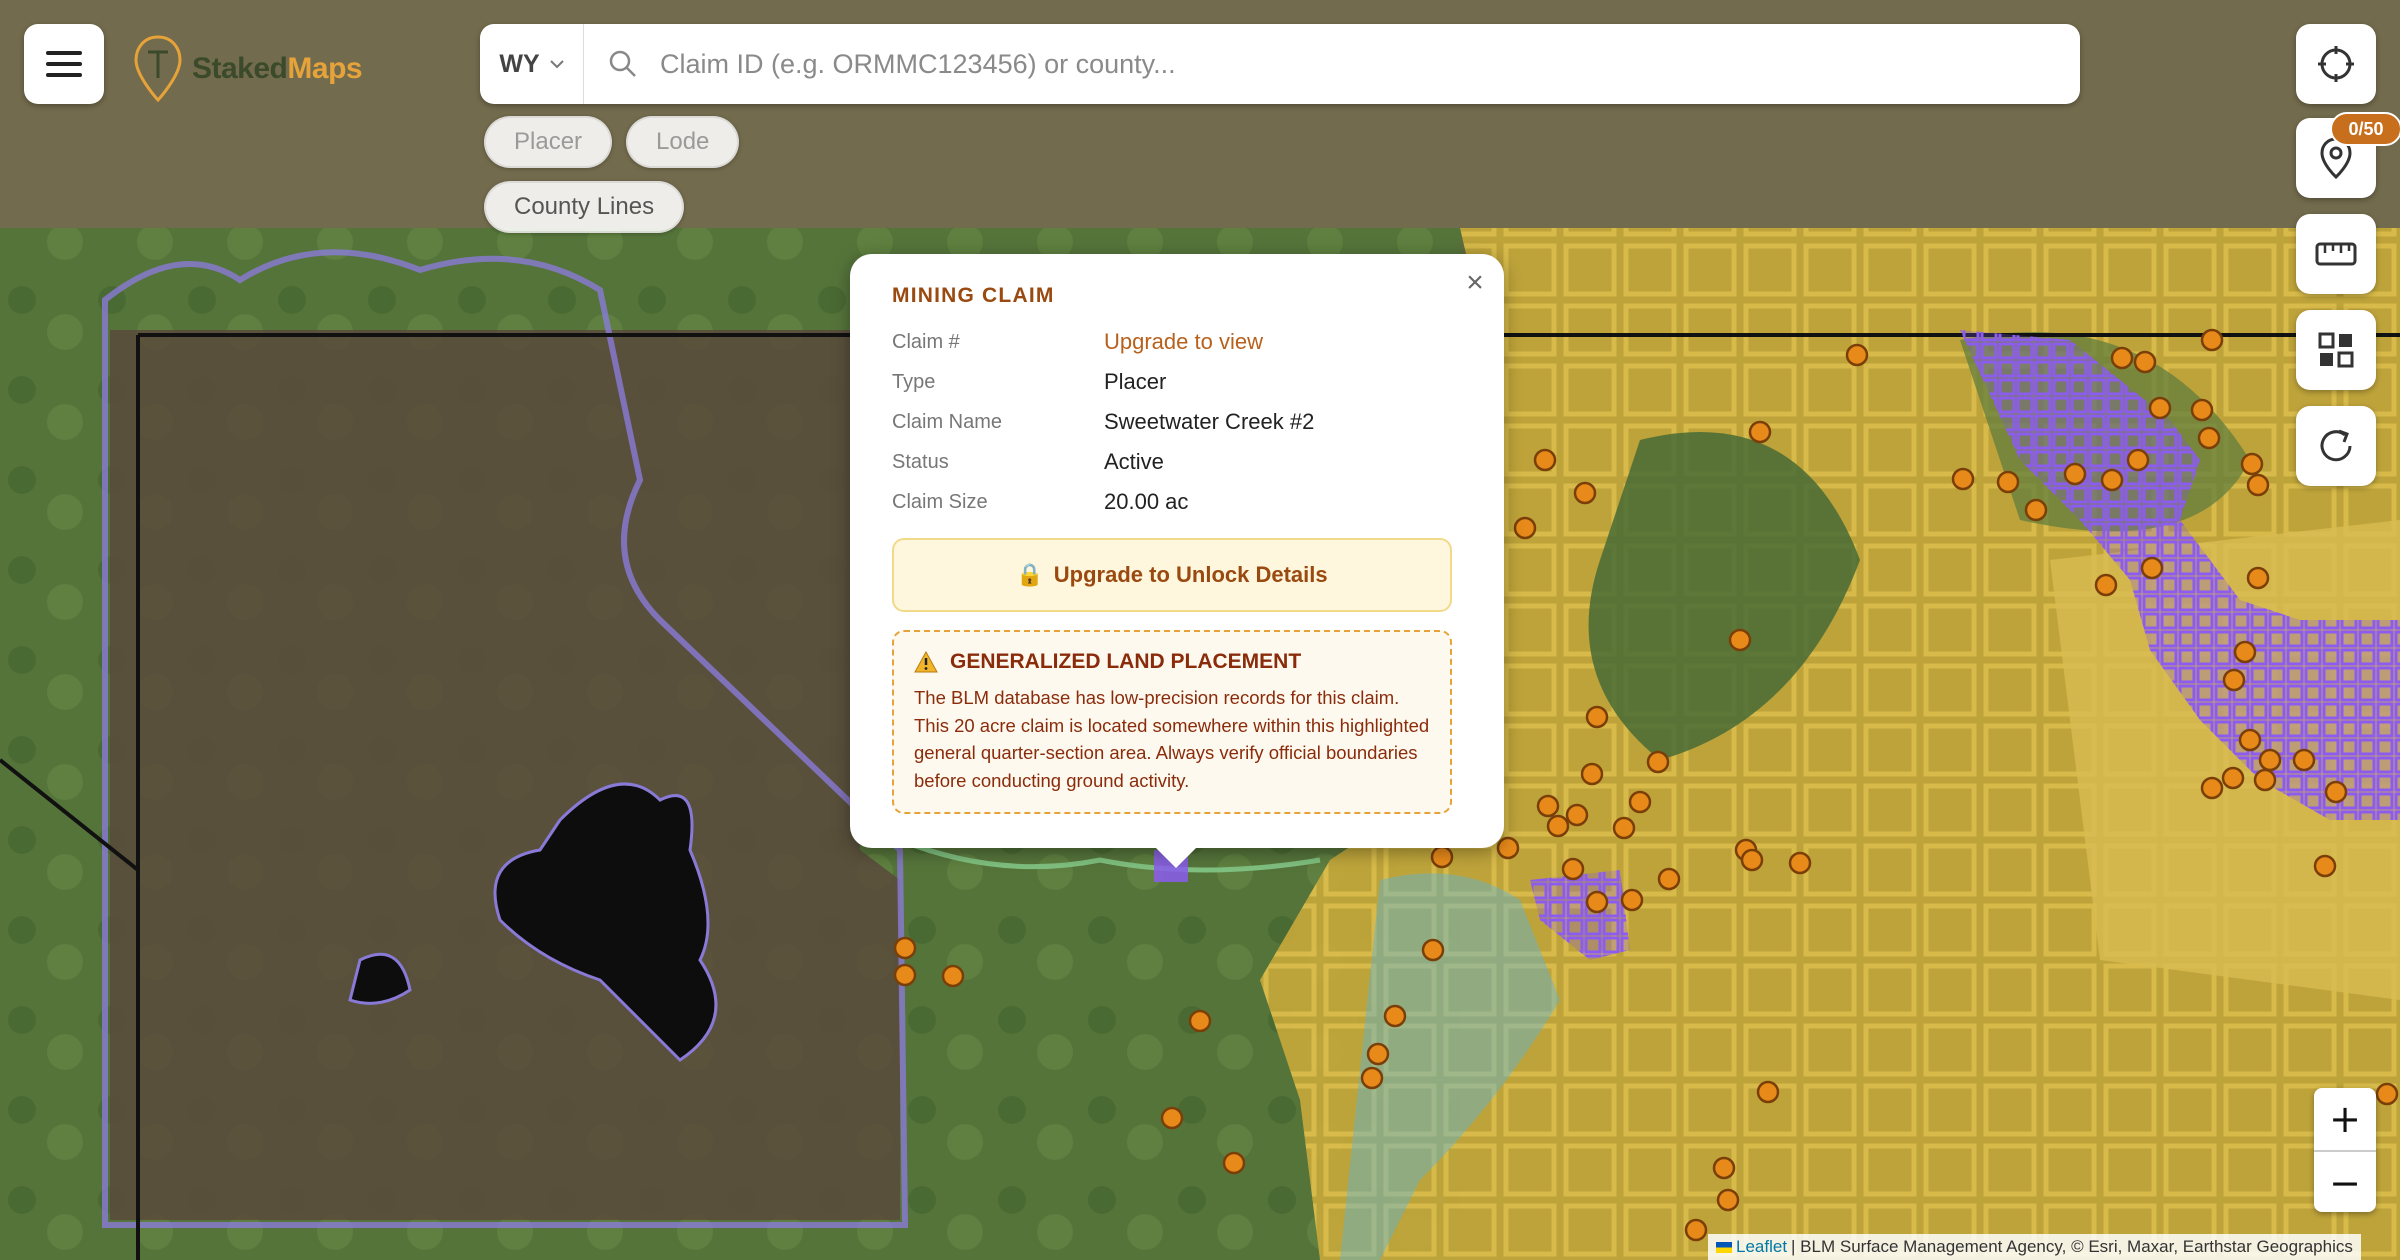  What do you see at coordinates (973, 295) in the screenshot?
I see `popup-title: MINING CLAIM` at bounding box center [973, 295].